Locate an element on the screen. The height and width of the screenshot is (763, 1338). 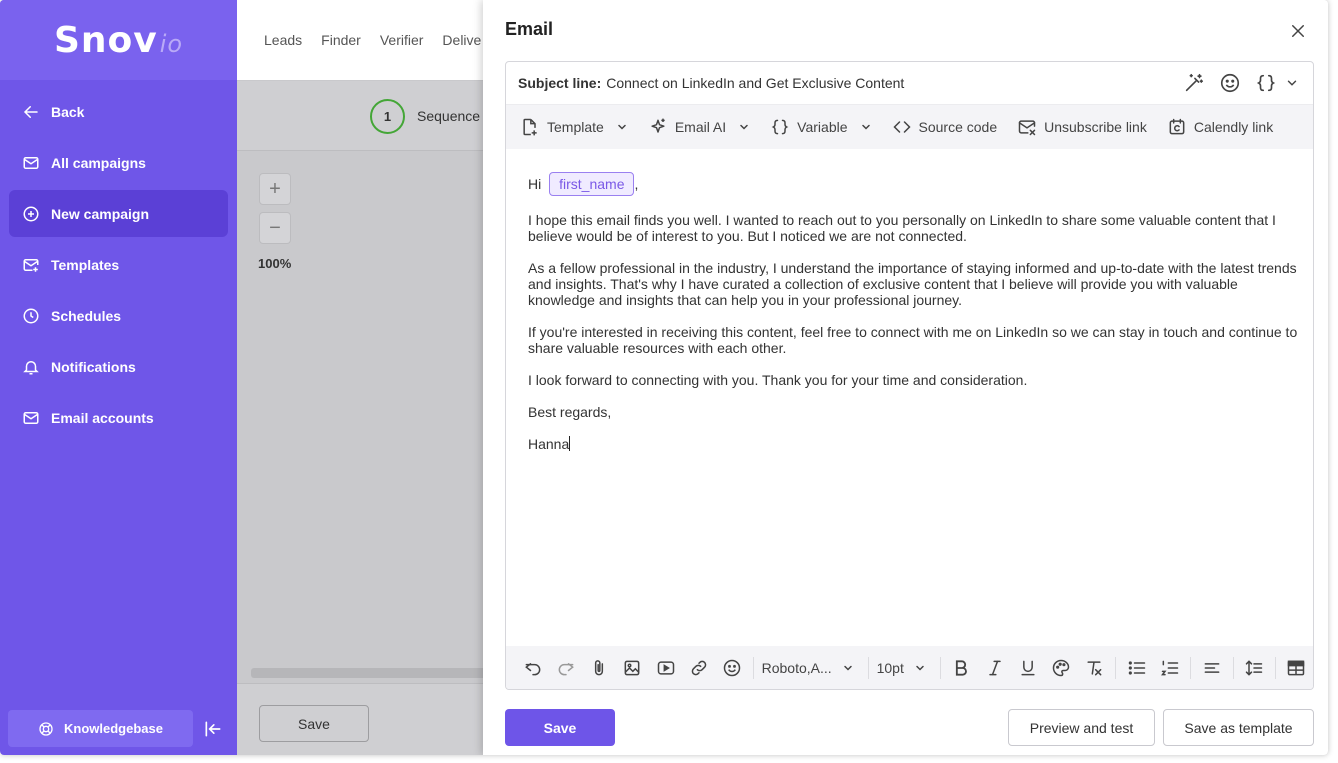
line-height-button is located at coordinates (1254, 668).